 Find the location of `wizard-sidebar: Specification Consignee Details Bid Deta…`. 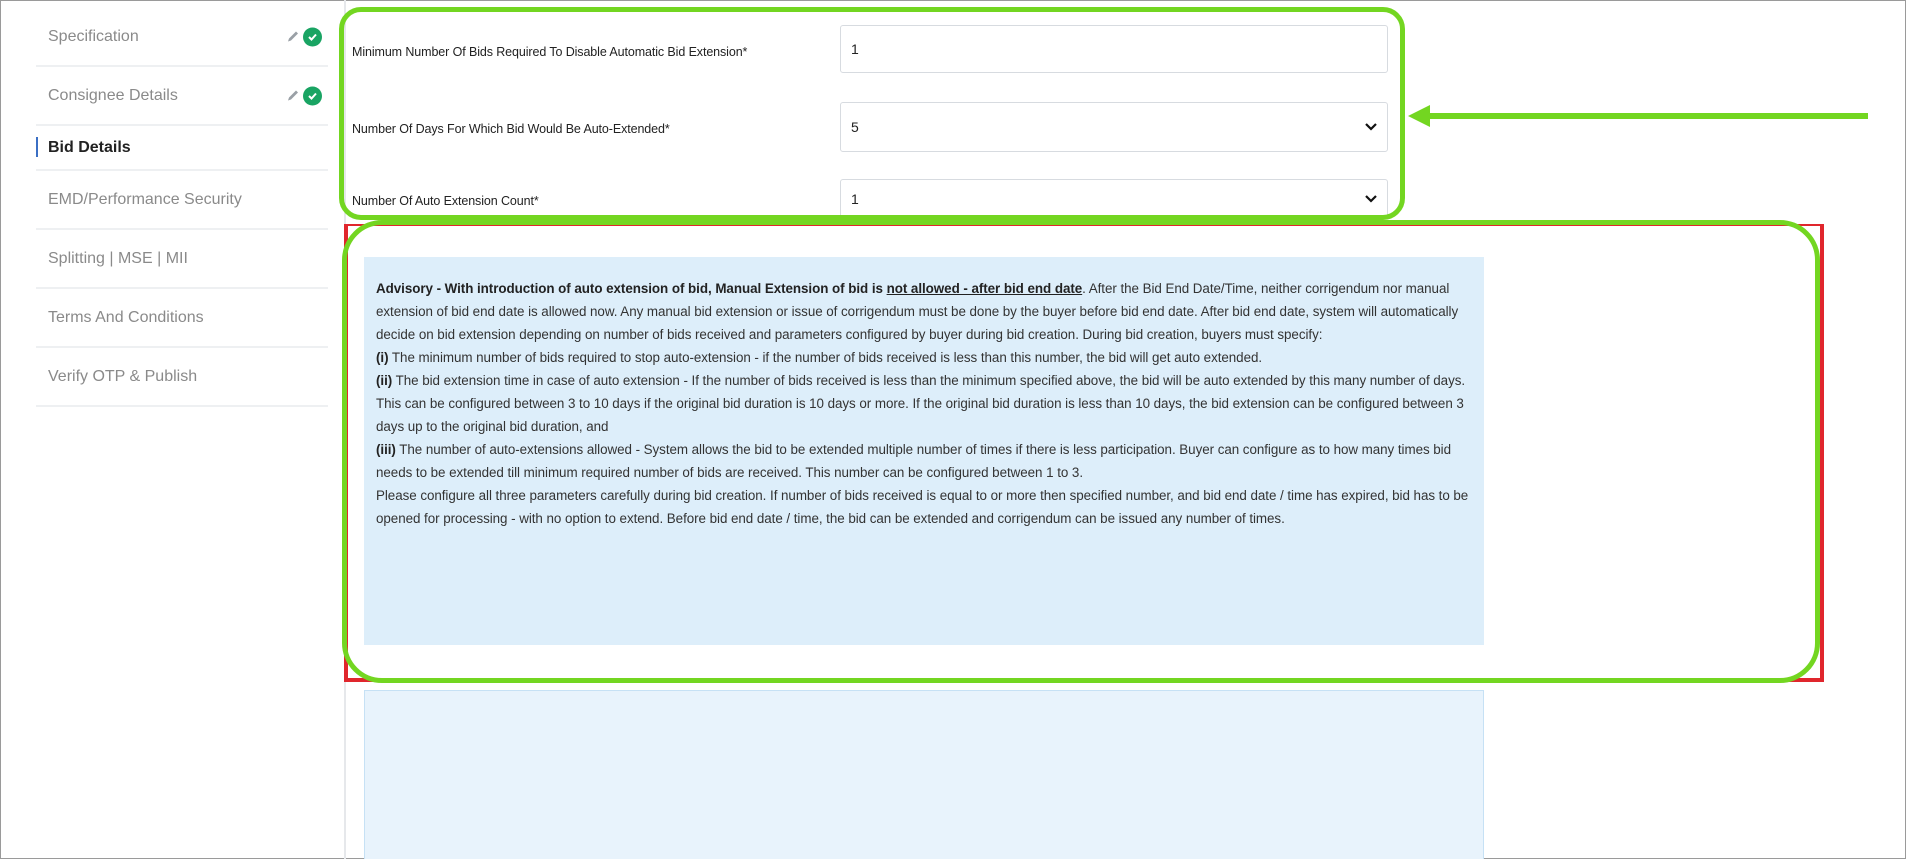

wizard-sidebar: Specification Consignee Details Bid Deta… is located at coordinates (182, 207).